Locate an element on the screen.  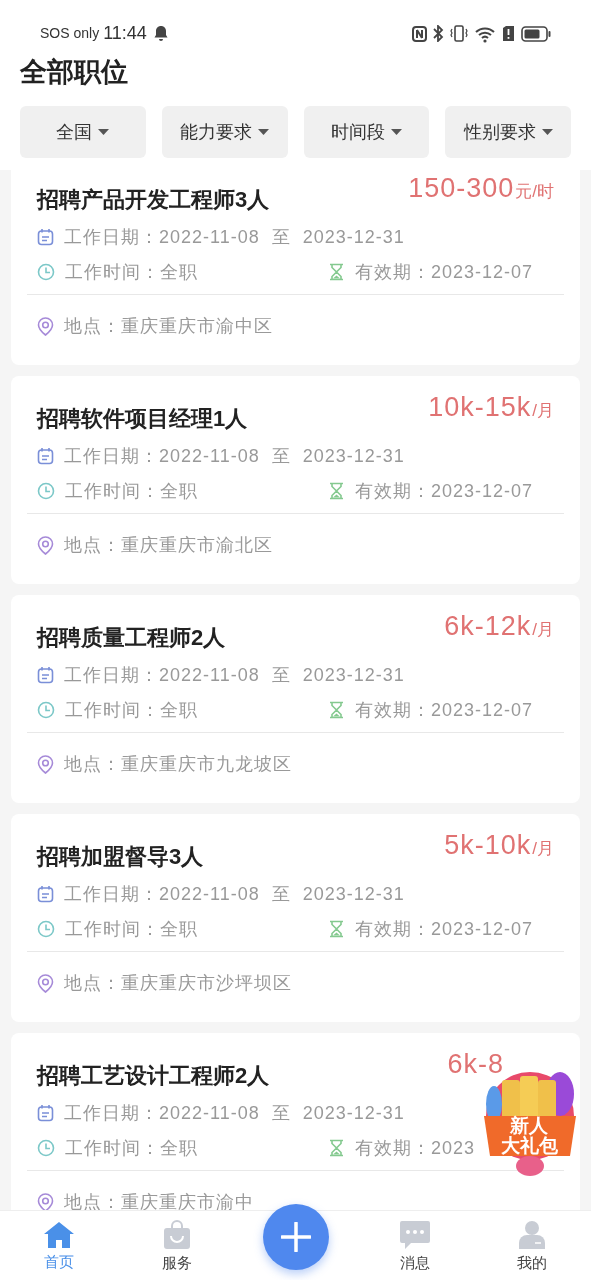
filter-dropdown: 能力要求 is located at coordinates (224, 132).